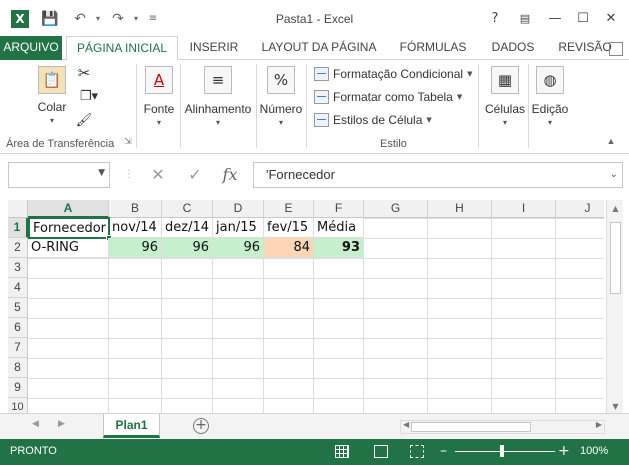 The image size is (629, 465). Describe the element at coordinates (580, 209) in the screenshot. I see `column-header-j: J` at that location.